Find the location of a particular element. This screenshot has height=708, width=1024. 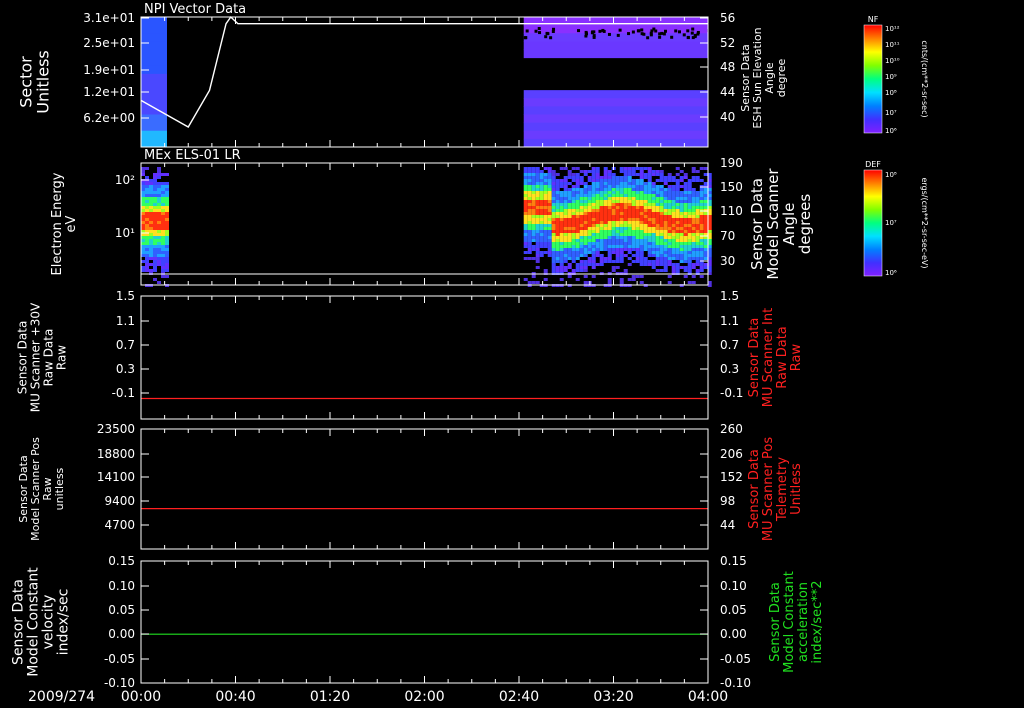

panel-2-title: MEx ELS-01 LR is located at coordinates (192, 155).